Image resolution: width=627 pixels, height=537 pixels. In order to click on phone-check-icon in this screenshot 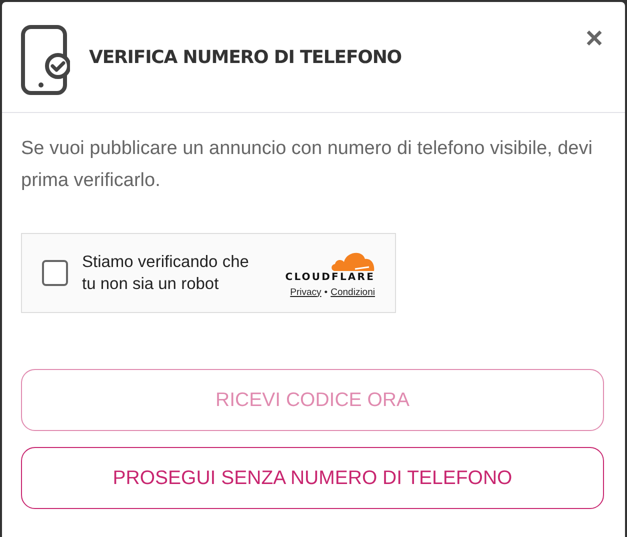, I will do `click(45, 60)`.